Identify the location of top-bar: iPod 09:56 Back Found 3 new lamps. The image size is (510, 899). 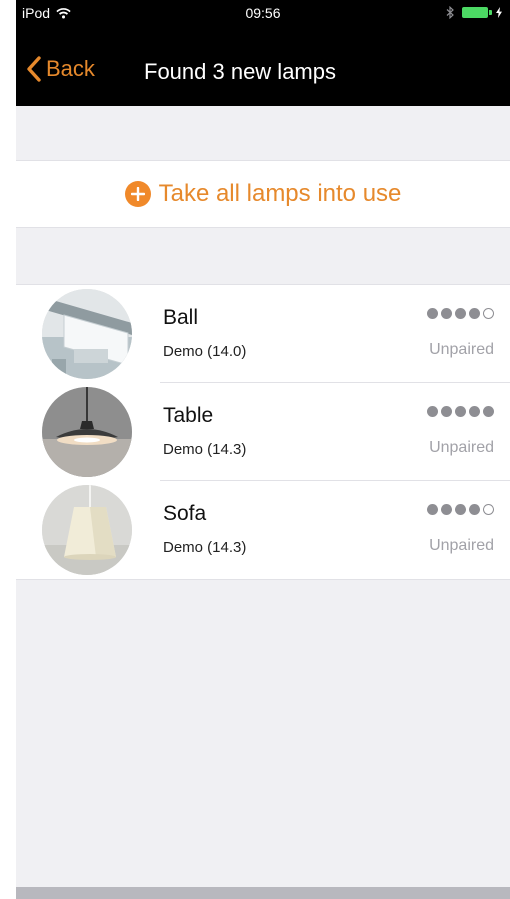
(263, 53).